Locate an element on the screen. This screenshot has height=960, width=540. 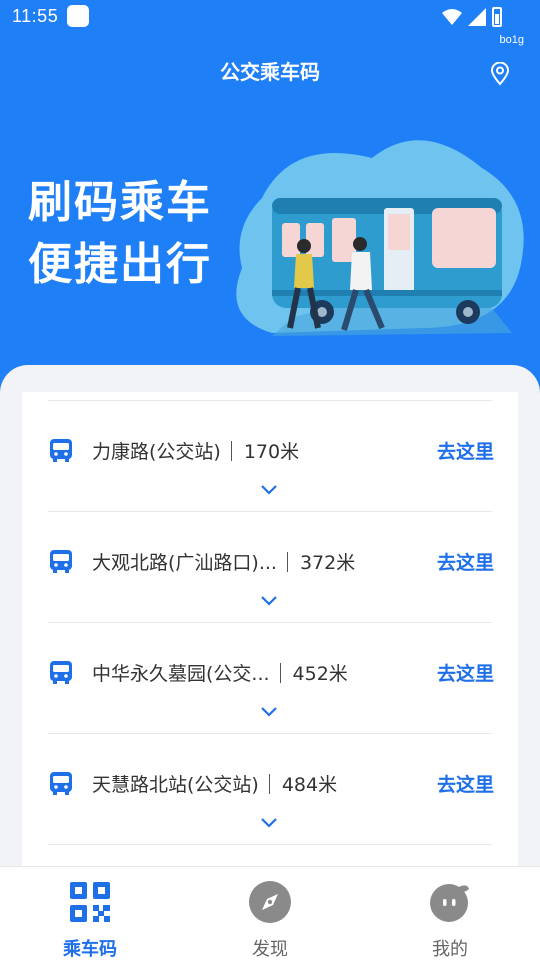
nav-item-discover: 发现 is located at coordinates (270, 913).